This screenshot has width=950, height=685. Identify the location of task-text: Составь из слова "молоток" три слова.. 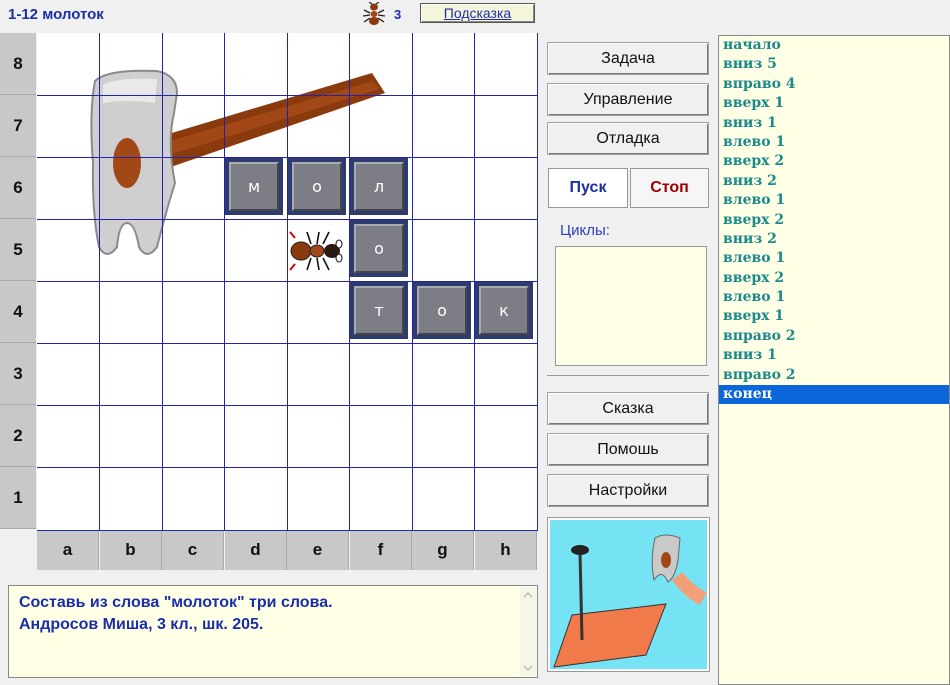
(176, 602).